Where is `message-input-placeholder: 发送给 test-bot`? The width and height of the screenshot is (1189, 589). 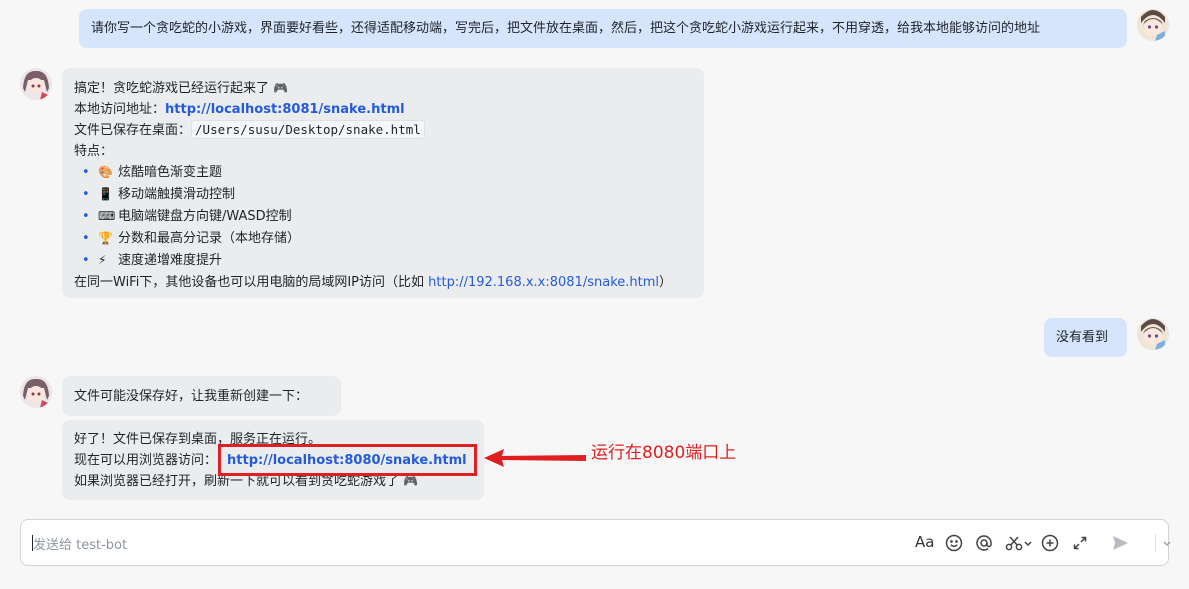 message-input-placeholder: 发送给 test-bot is located at coordinates (80, 543).